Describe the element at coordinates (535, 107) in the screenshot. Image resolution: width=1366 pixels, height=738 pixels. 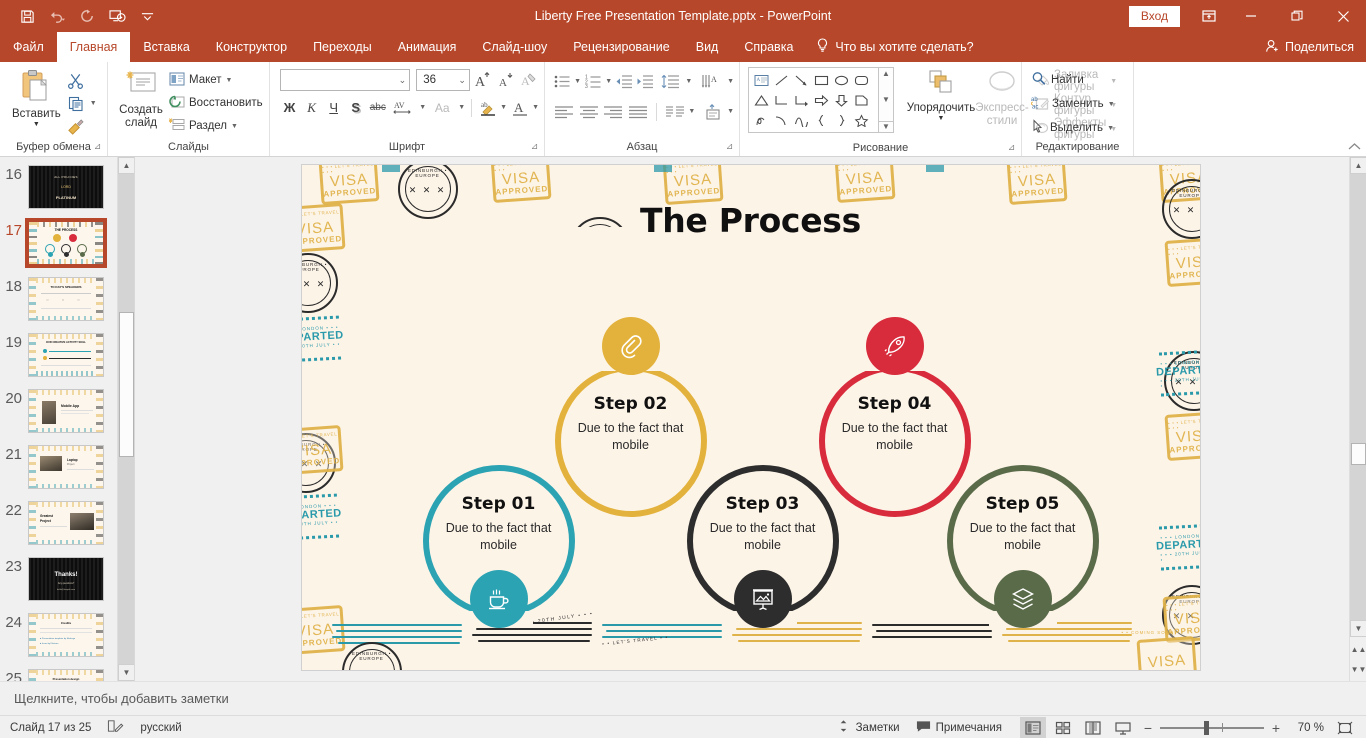
I see `font-color-caret: ▼` at that location.